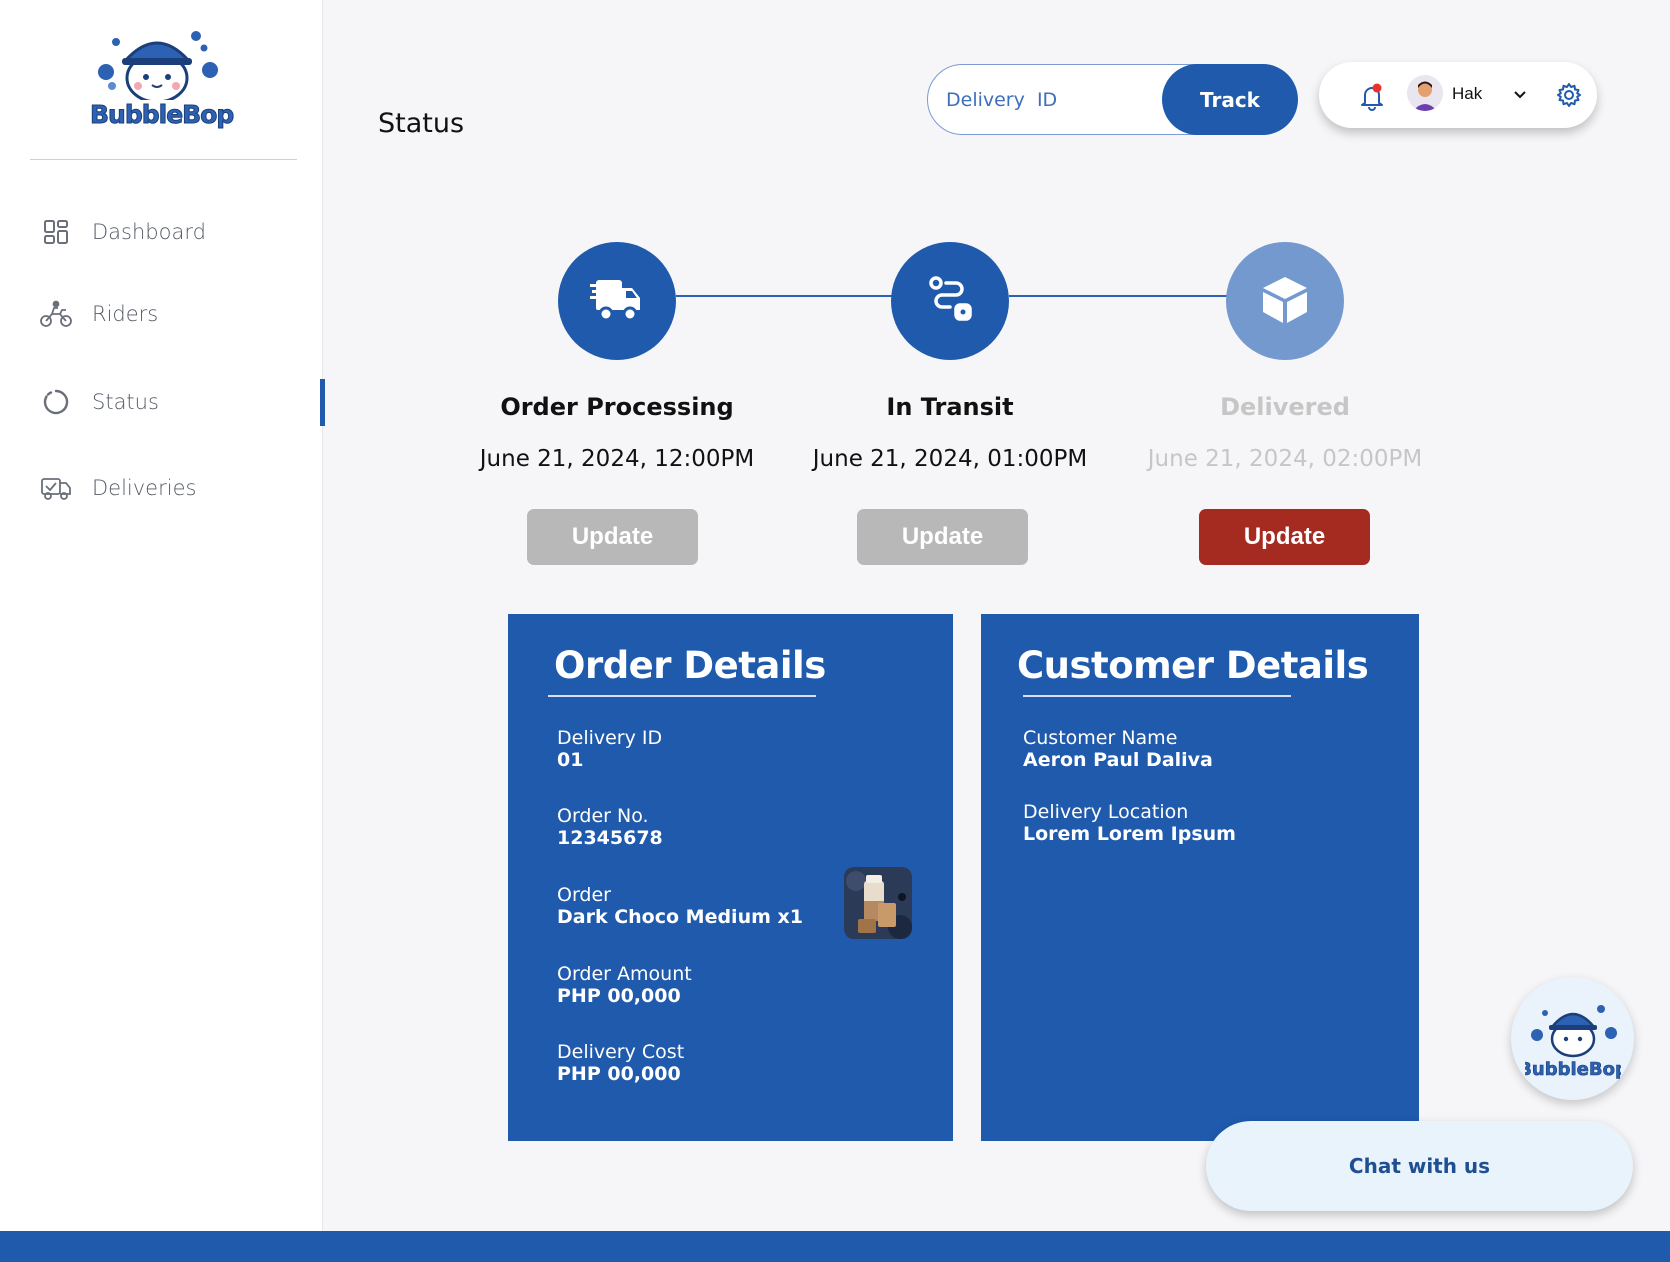 The height and width of the screenshot is (1262, 1670). I want to click on chat-bot-logo: BubbleBop, so click(1572, 1038).